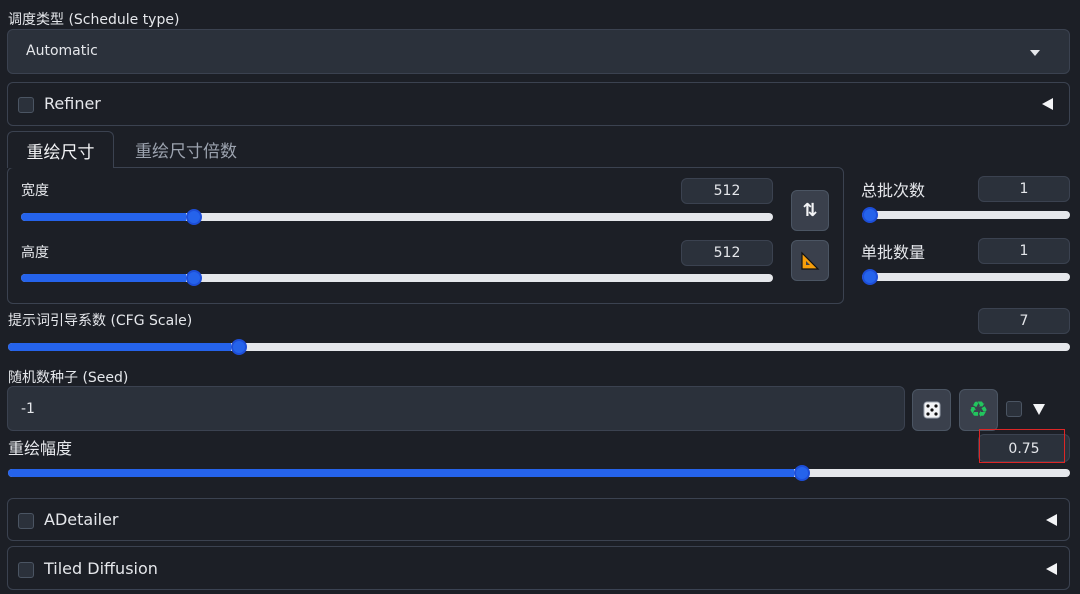 The height and width of the screenshot is (594, 1080). Describe the element at coordinates (26, 105) in the screenshot. I see `refiner-checkbox` at that location.